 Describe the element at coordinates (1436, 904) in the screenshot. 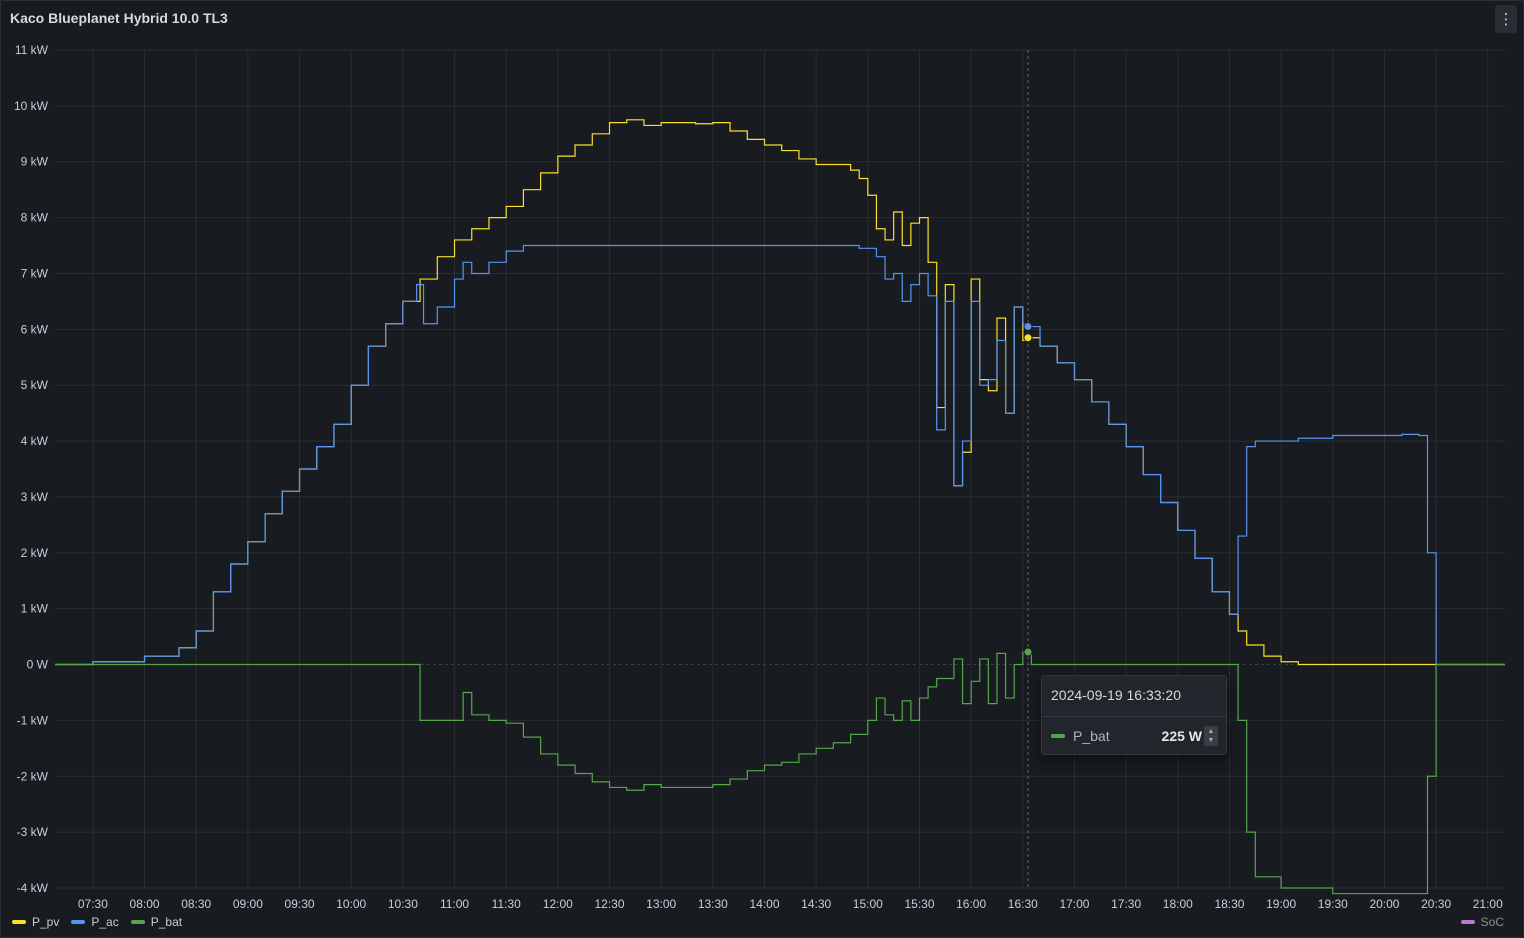

I see `x-tick-label: 20:30` at that location.